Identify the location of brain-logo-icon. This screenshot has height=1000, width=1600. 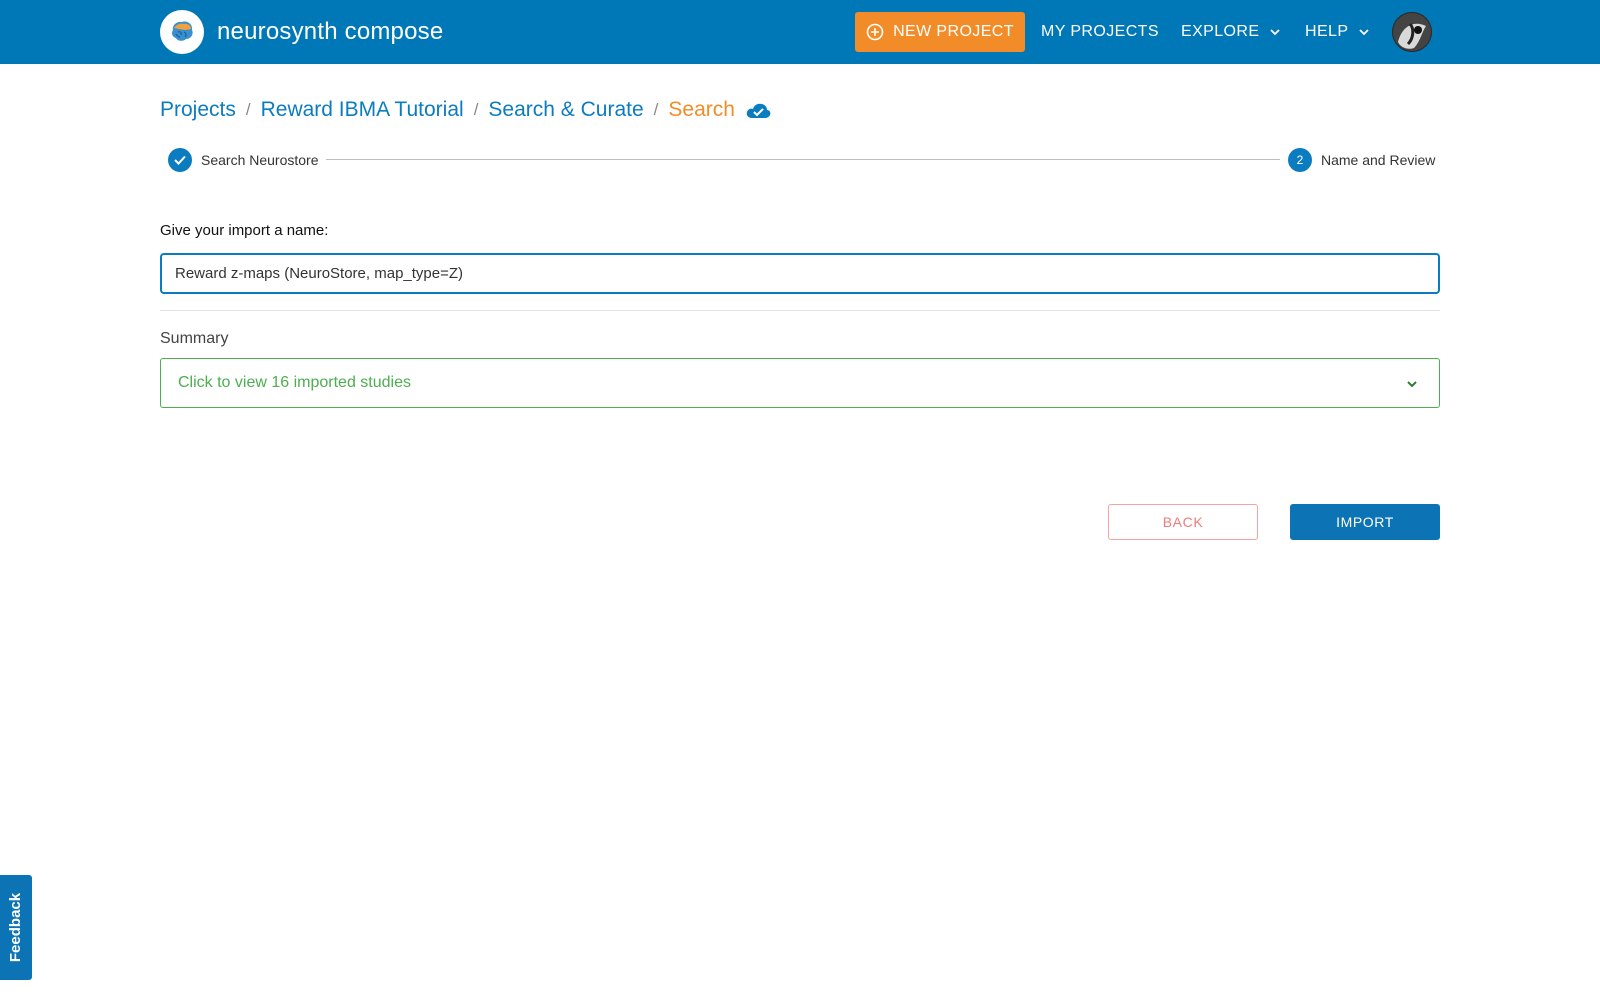
(182, 32).